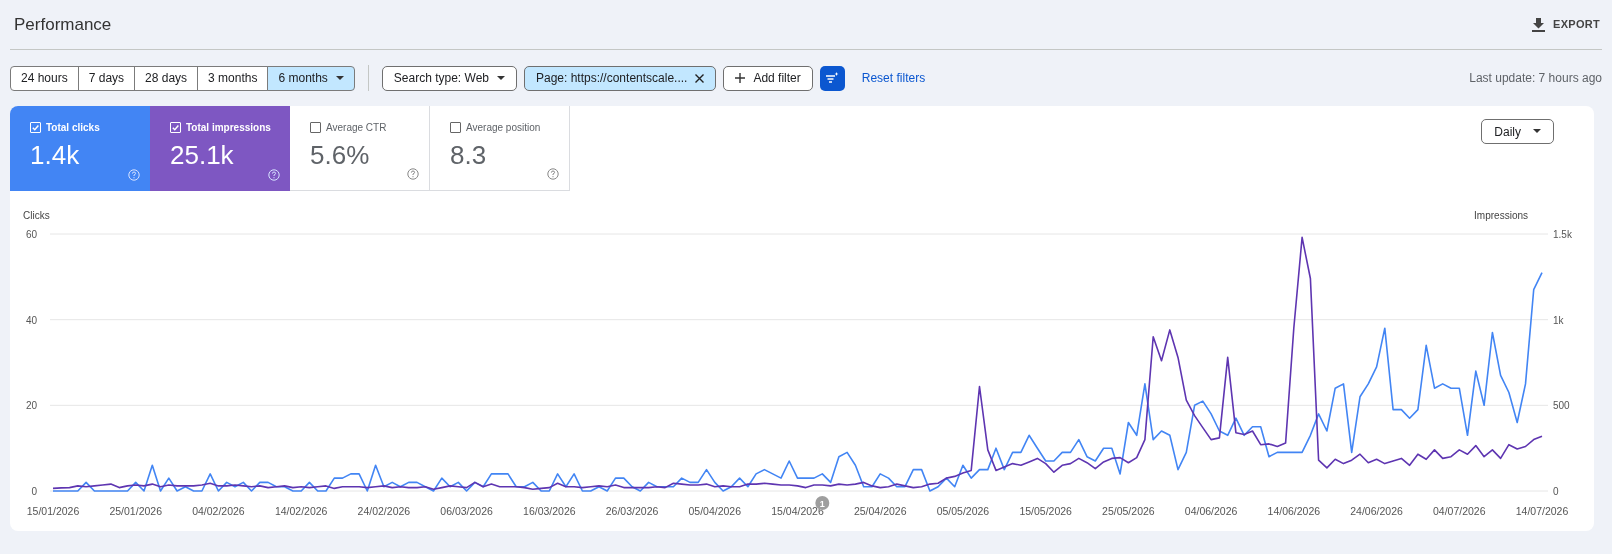  What do you see at coordinates (1542, 511) in the screenshot?
I see `tick-label: 14/07/2026` at bounding box center [1542, 511].